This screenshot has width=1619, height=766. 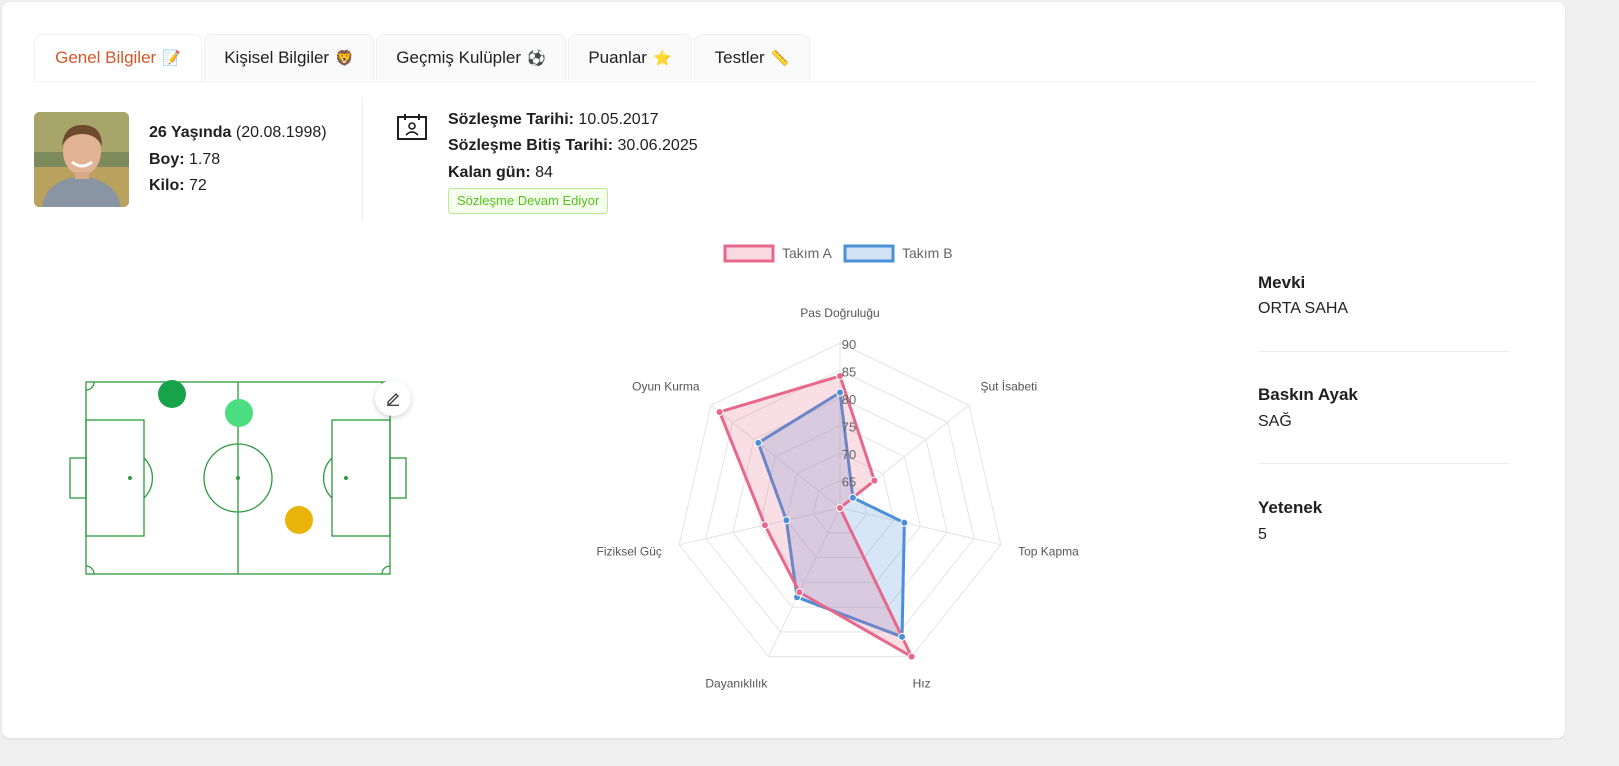 What do you see at coordinates (528, 201) in the screenshot?
I see `status-badge: Sözleşme Devam Ediyor` at bounding box center [528, 201].